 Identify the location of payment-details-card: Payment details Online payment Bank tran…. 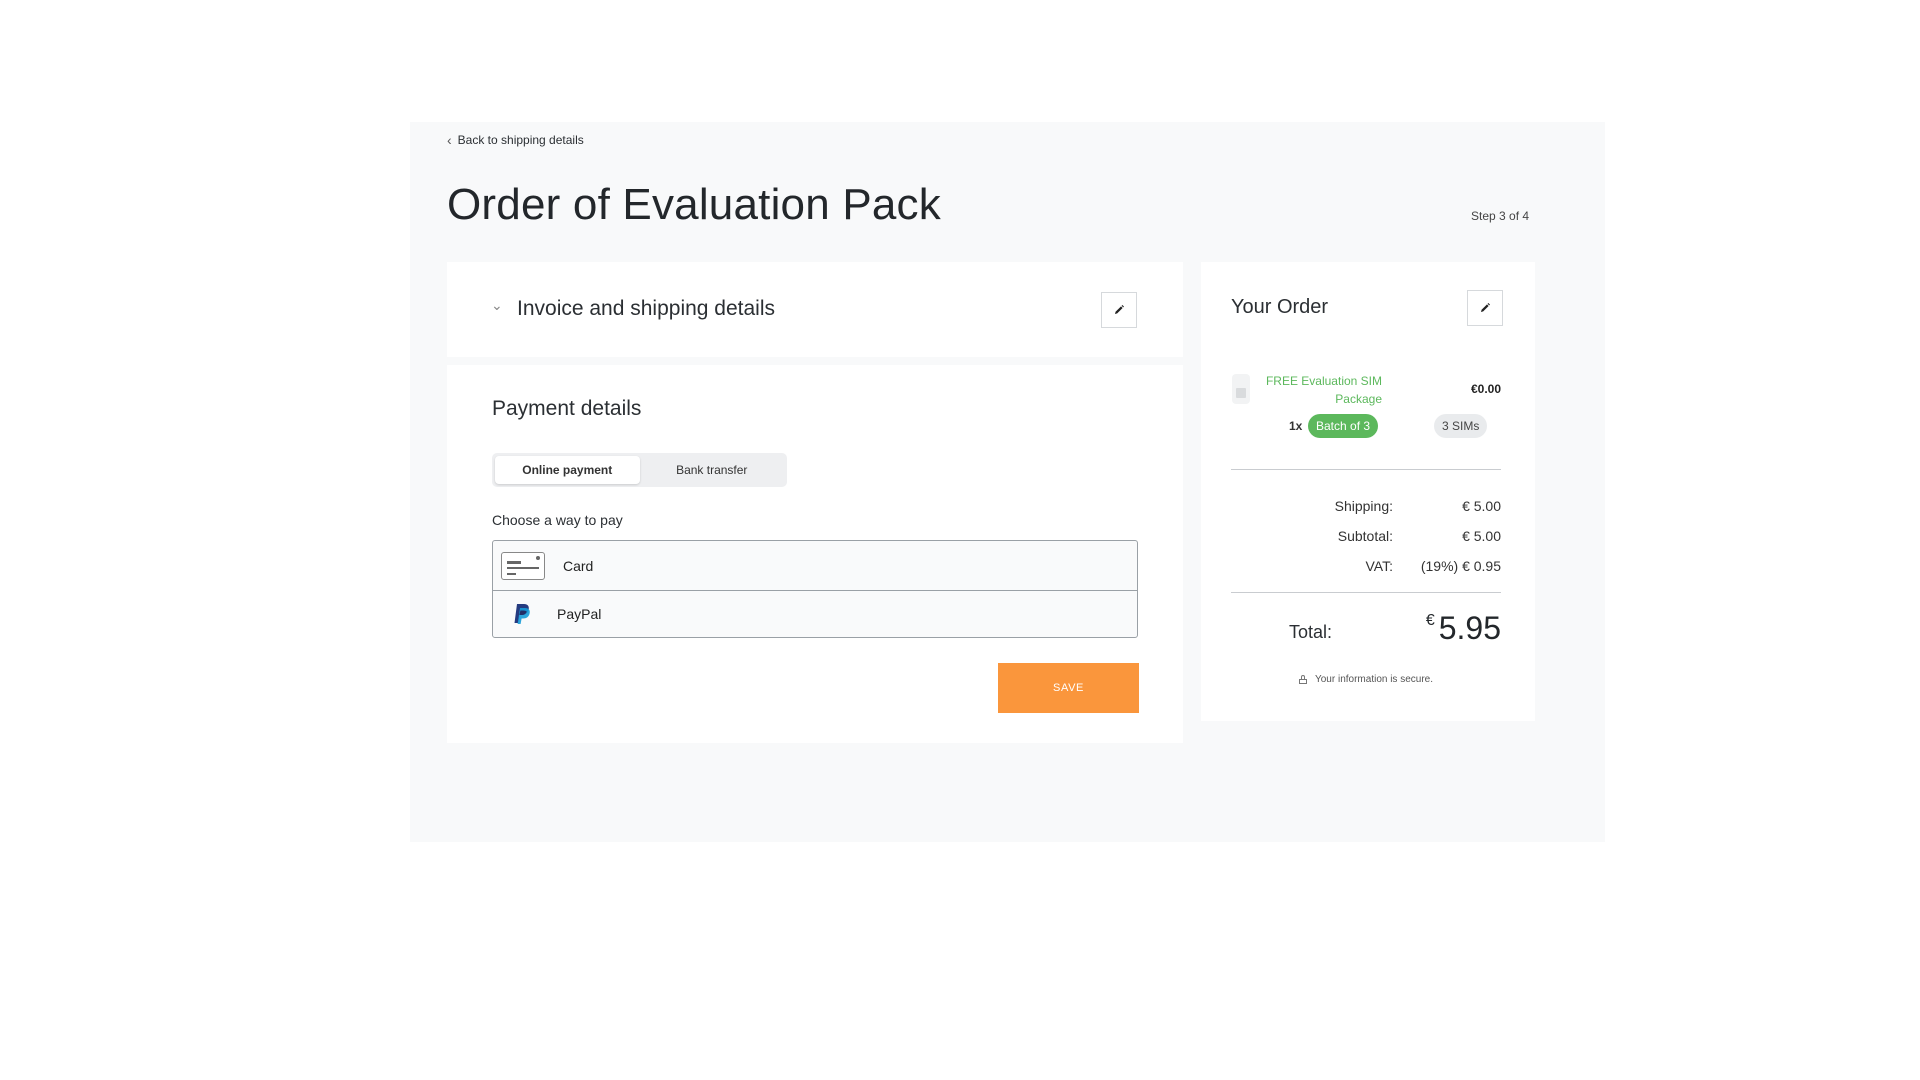
(815, 554).